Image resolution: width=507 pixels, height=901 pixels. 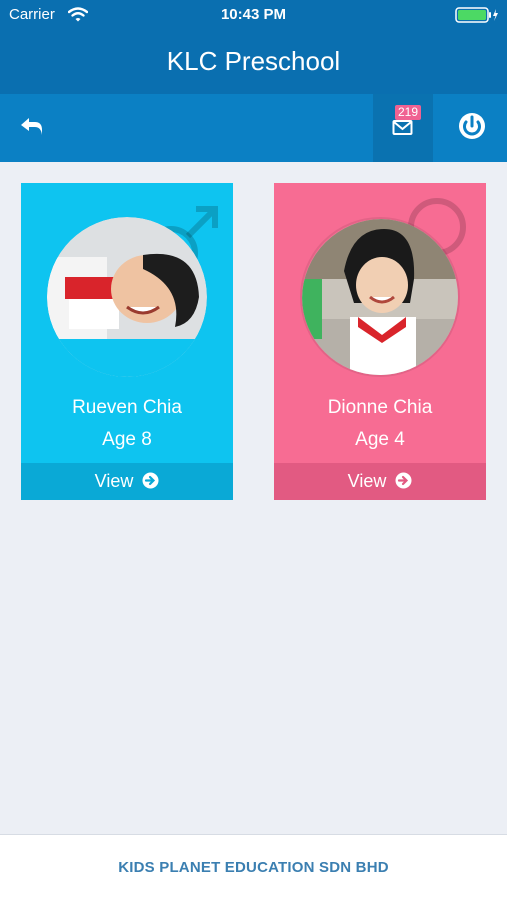 I want to click on footer: KIDS PLANET EDUCATION SDN BHD, so click(x=253, y=867).